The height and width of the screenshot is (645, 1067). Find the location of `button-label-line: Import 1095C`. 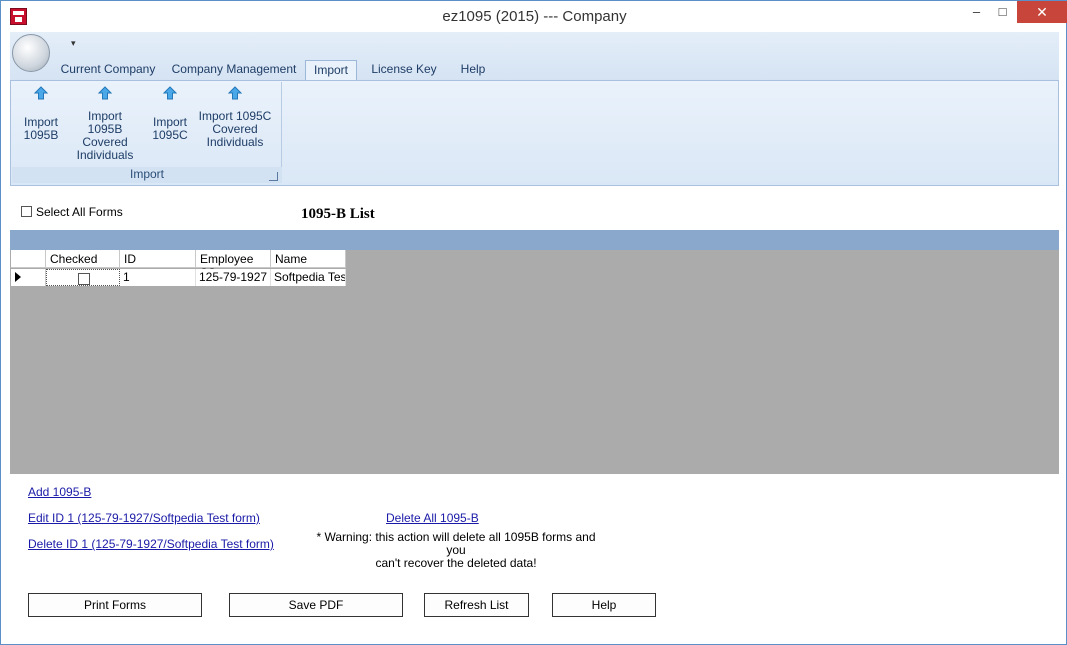

button-label-line: Import 1095C is located at coordinates (235, 116).